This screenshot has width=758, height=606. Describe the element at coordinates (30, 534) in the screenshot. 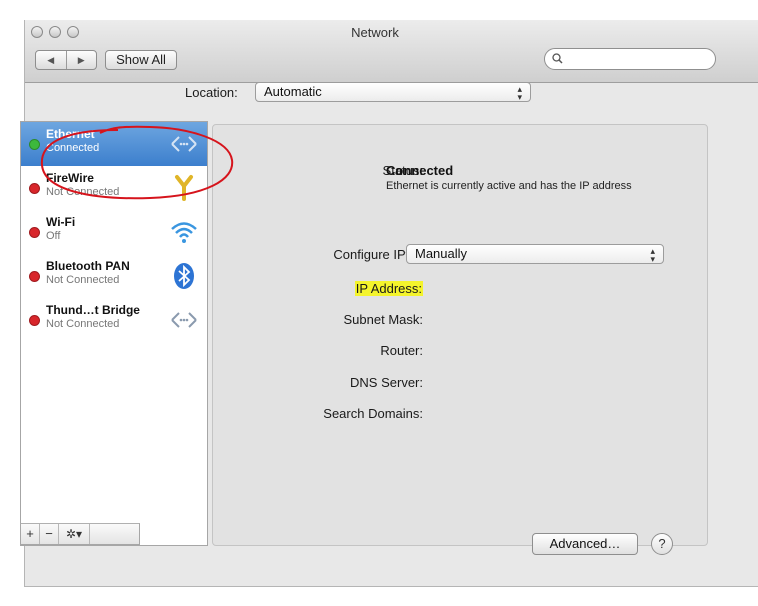

I see `add-service-button: +` at that location.